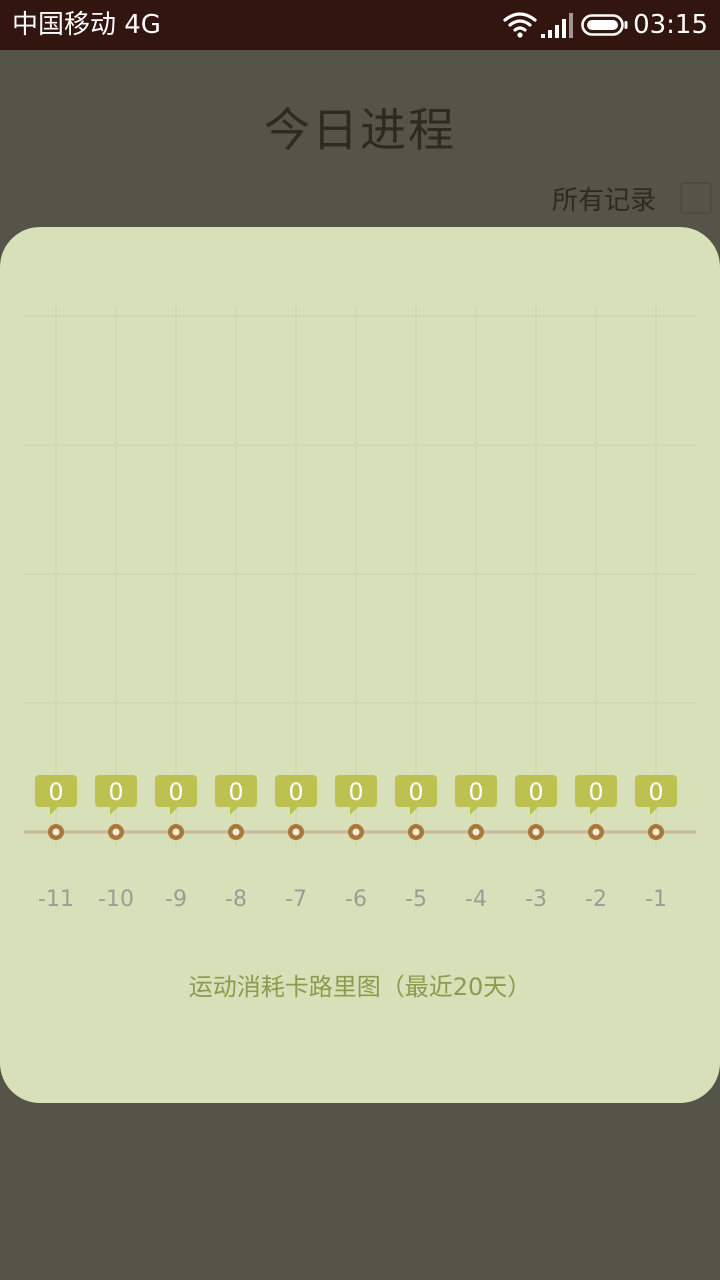  I want to click on x-tick-label: -11, so click(56, 899).